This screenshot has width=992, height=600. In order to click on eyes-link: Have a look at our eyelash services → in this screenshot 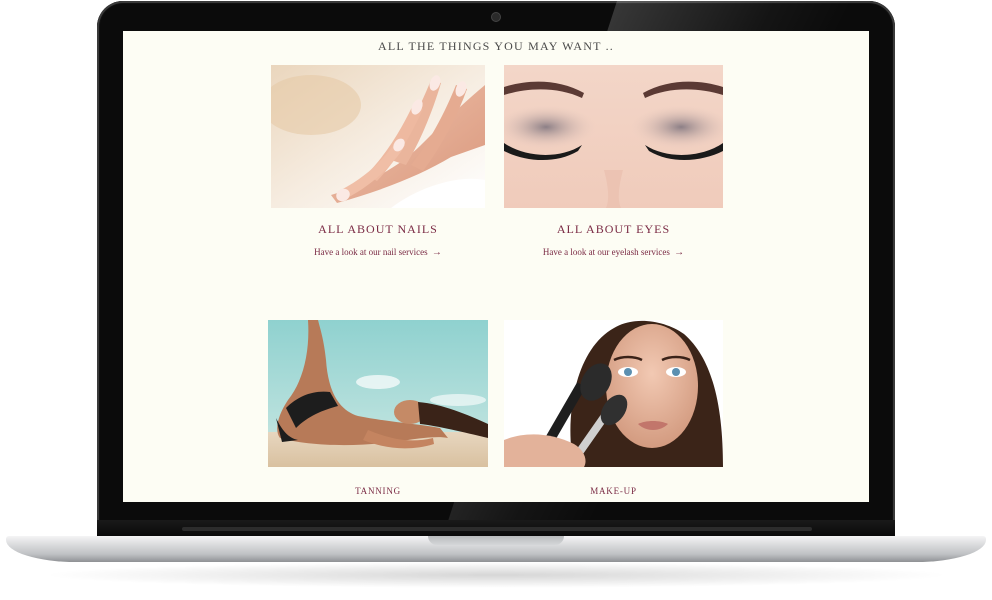, I will do `click(613, 252)`.